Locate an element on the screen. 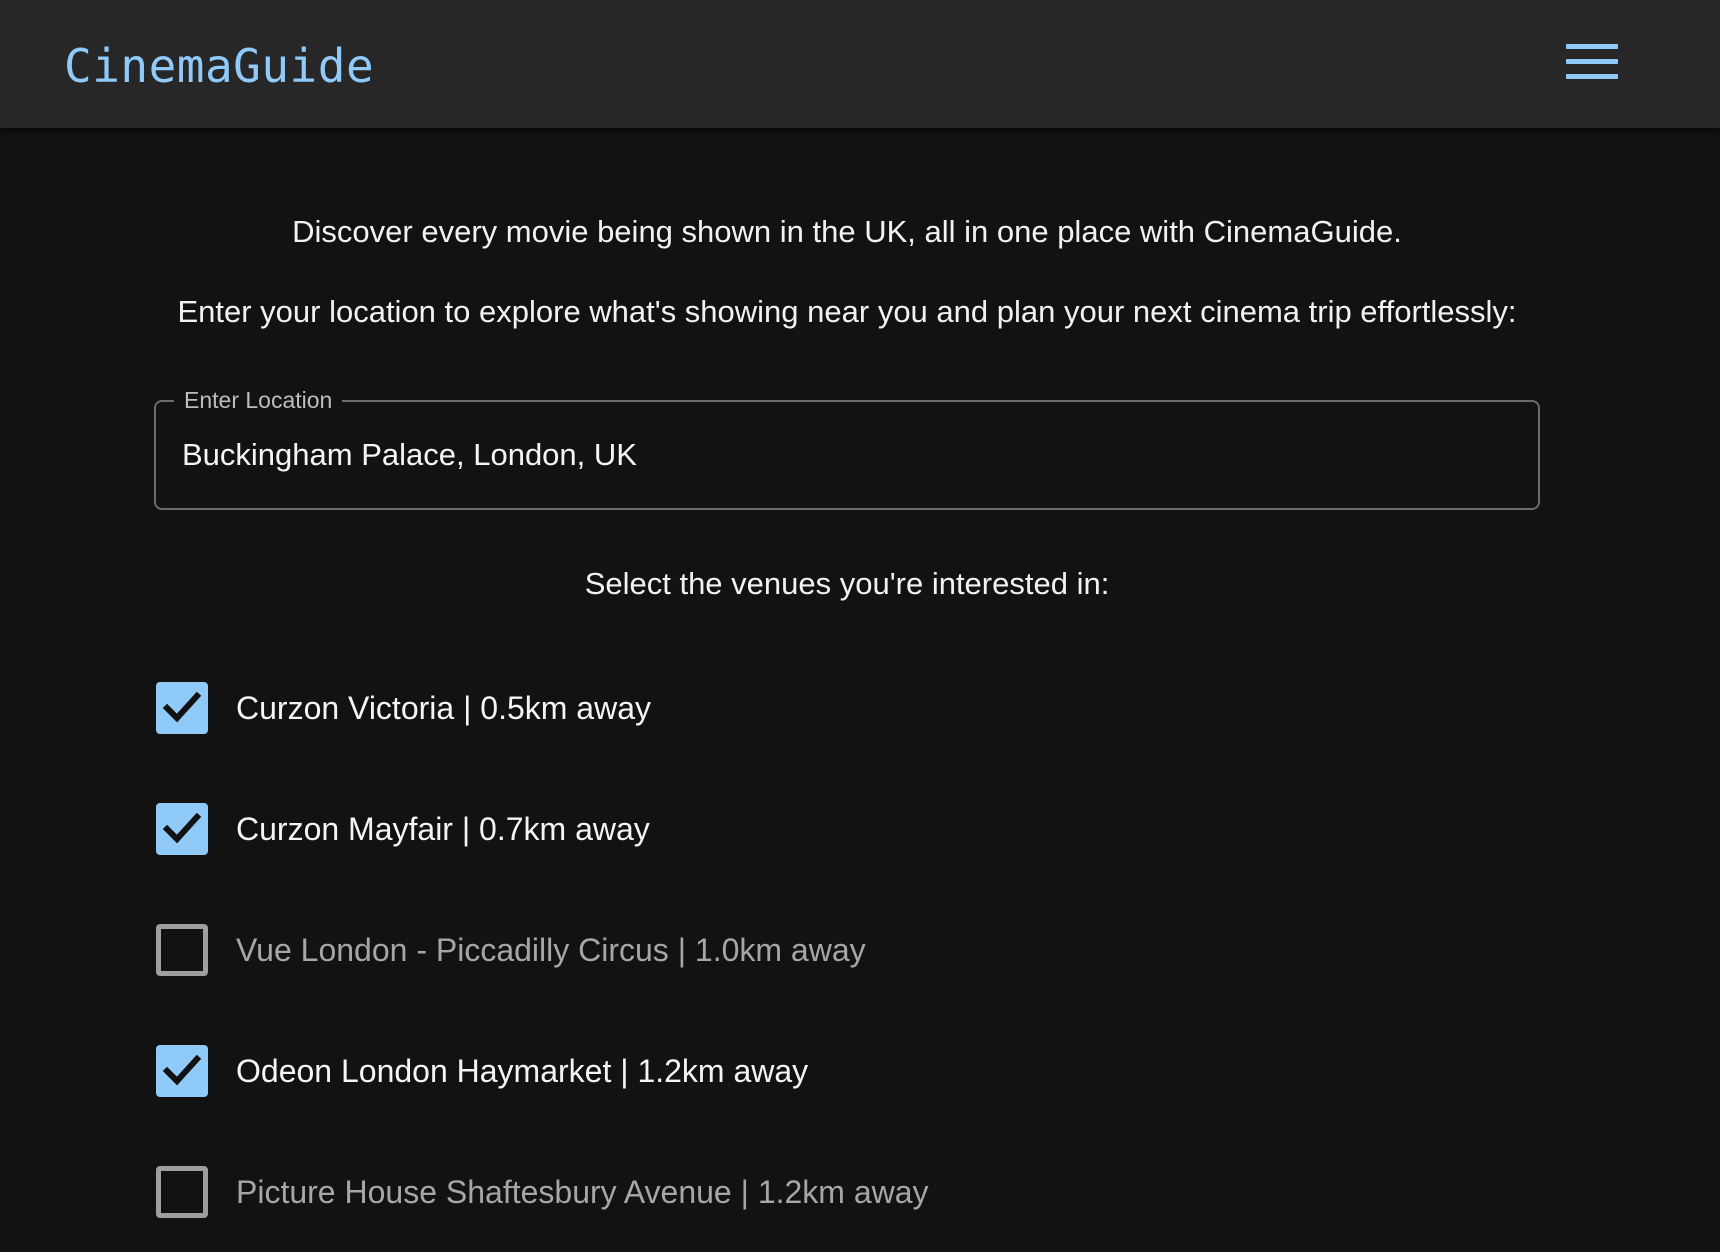 Image resolution: width=1720 pixels, height=1252 pixels. location-input is located at coordinates (842, 455).